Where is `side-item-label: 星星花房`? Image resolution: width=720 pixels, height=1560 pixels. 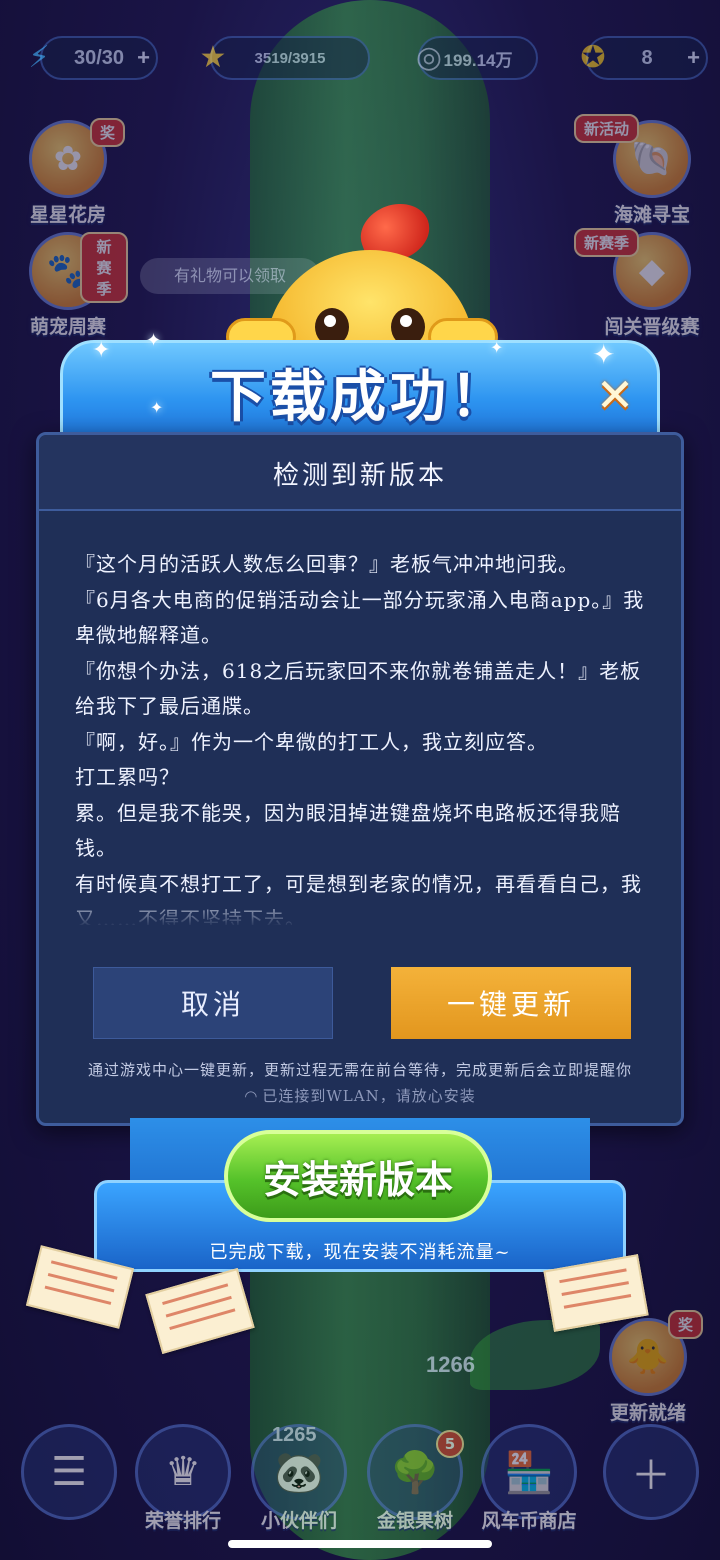 side-item-label: 星星花房 is located at coordinates (67, 215).